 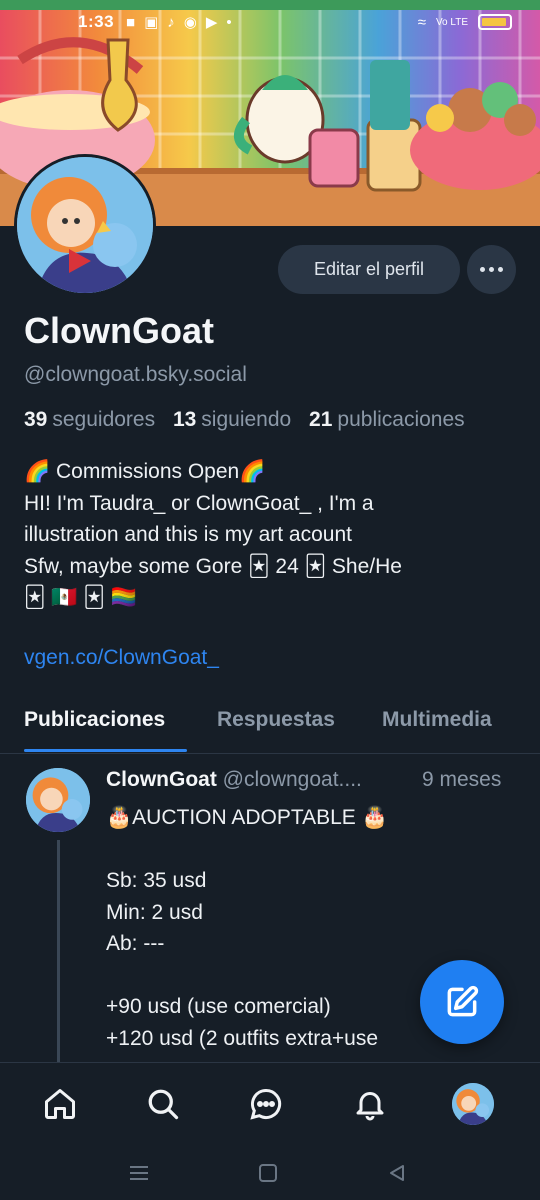 I want to click on edit-profile-button: Editar el perfil, so click(x=369, y=269).